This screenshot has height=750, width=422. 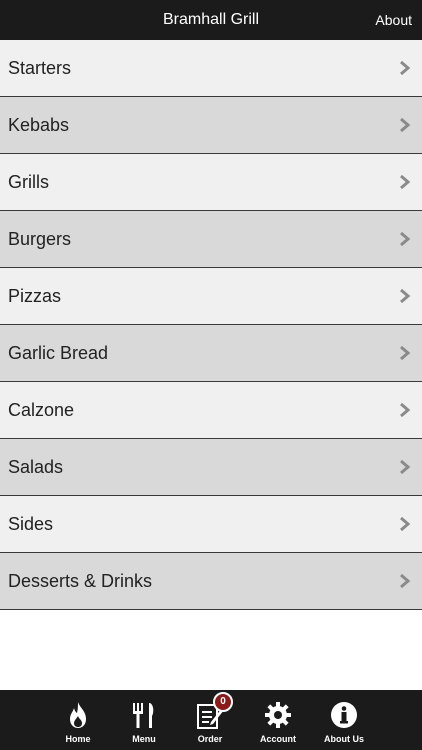 I want to click on category-label: Kebabs, so click(x=39, y=125).